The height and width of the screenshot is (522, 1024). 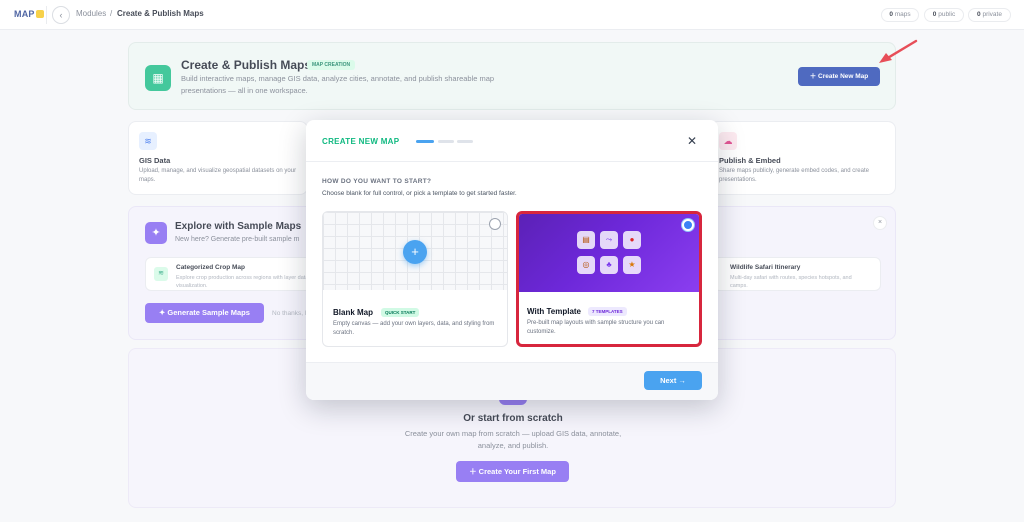 I want to click on compass-icon: ◎, so click(x=586, y=265).